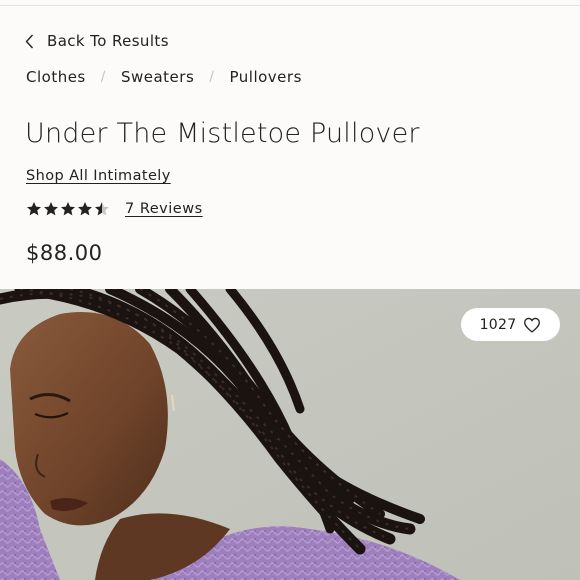 This screenshot has width=580, height=580. I want to click on heart-icon, so click(532, 325).